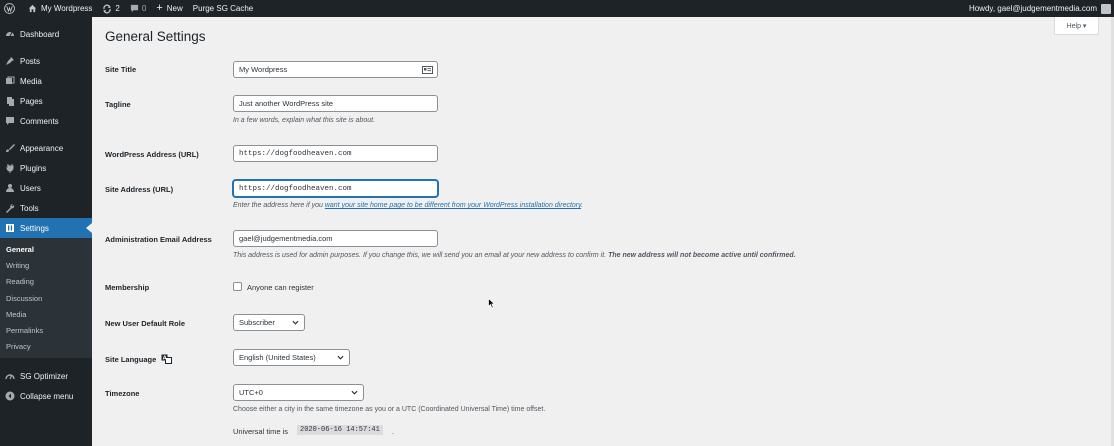 This screenshot has width=1114, height=446. Describe the element at coordinates (335, 69) in the screenshot. I see `site-title-input: My Wordpress` at that location.